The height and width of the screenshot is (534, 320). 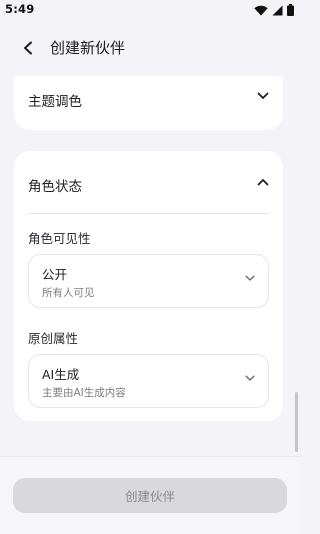 What do you see at coordinates (150, 48) in the screenshot?
I see `app-header: 创建新伙伴` at bounding box center [150, 48].